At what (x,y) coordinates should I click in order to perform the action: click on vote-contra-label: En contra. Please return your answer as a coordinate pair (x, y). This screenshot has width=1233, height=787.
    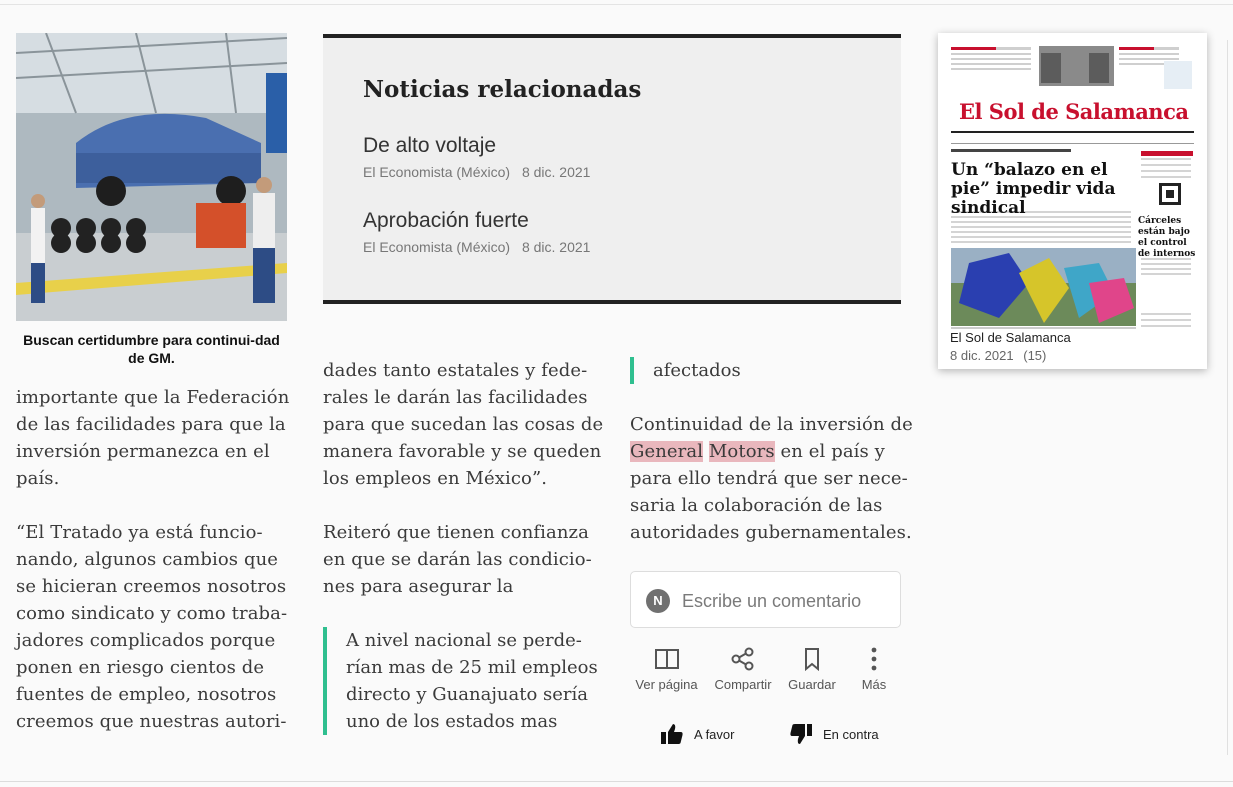
    Looking at the image, I should click on (851, 734).